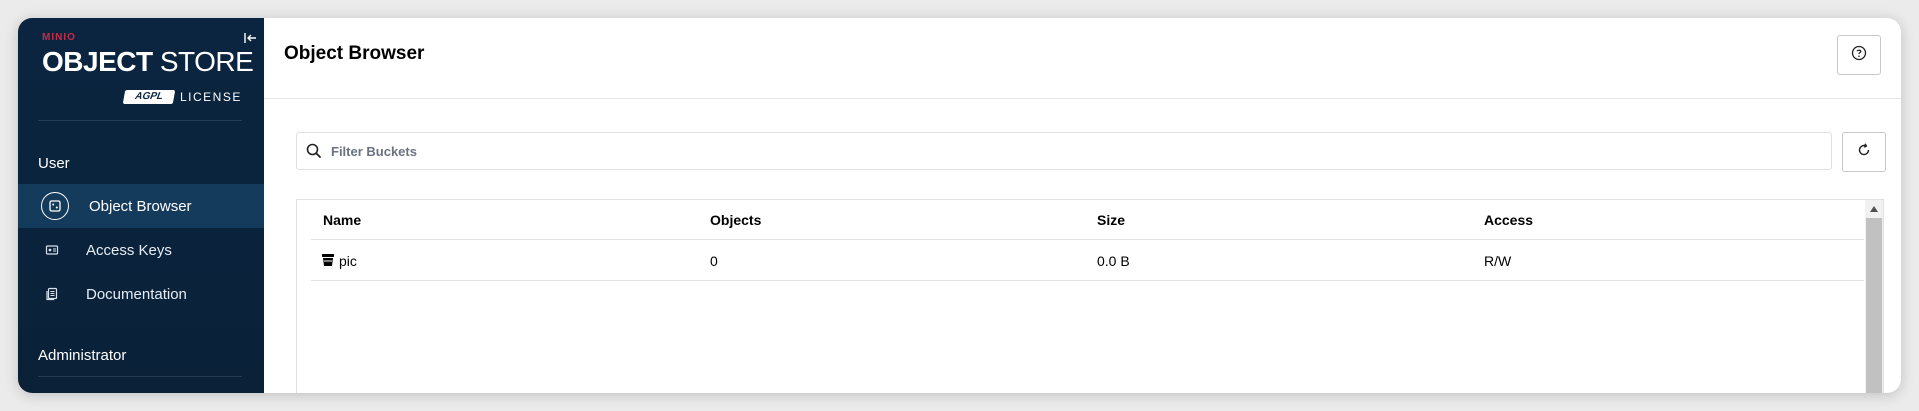 This screenshot has width=1919, height=411. What do you see at coordinates (348, 261) in the screenshot?
I see `bucket-name: pic` at bounding box center [348, 261].